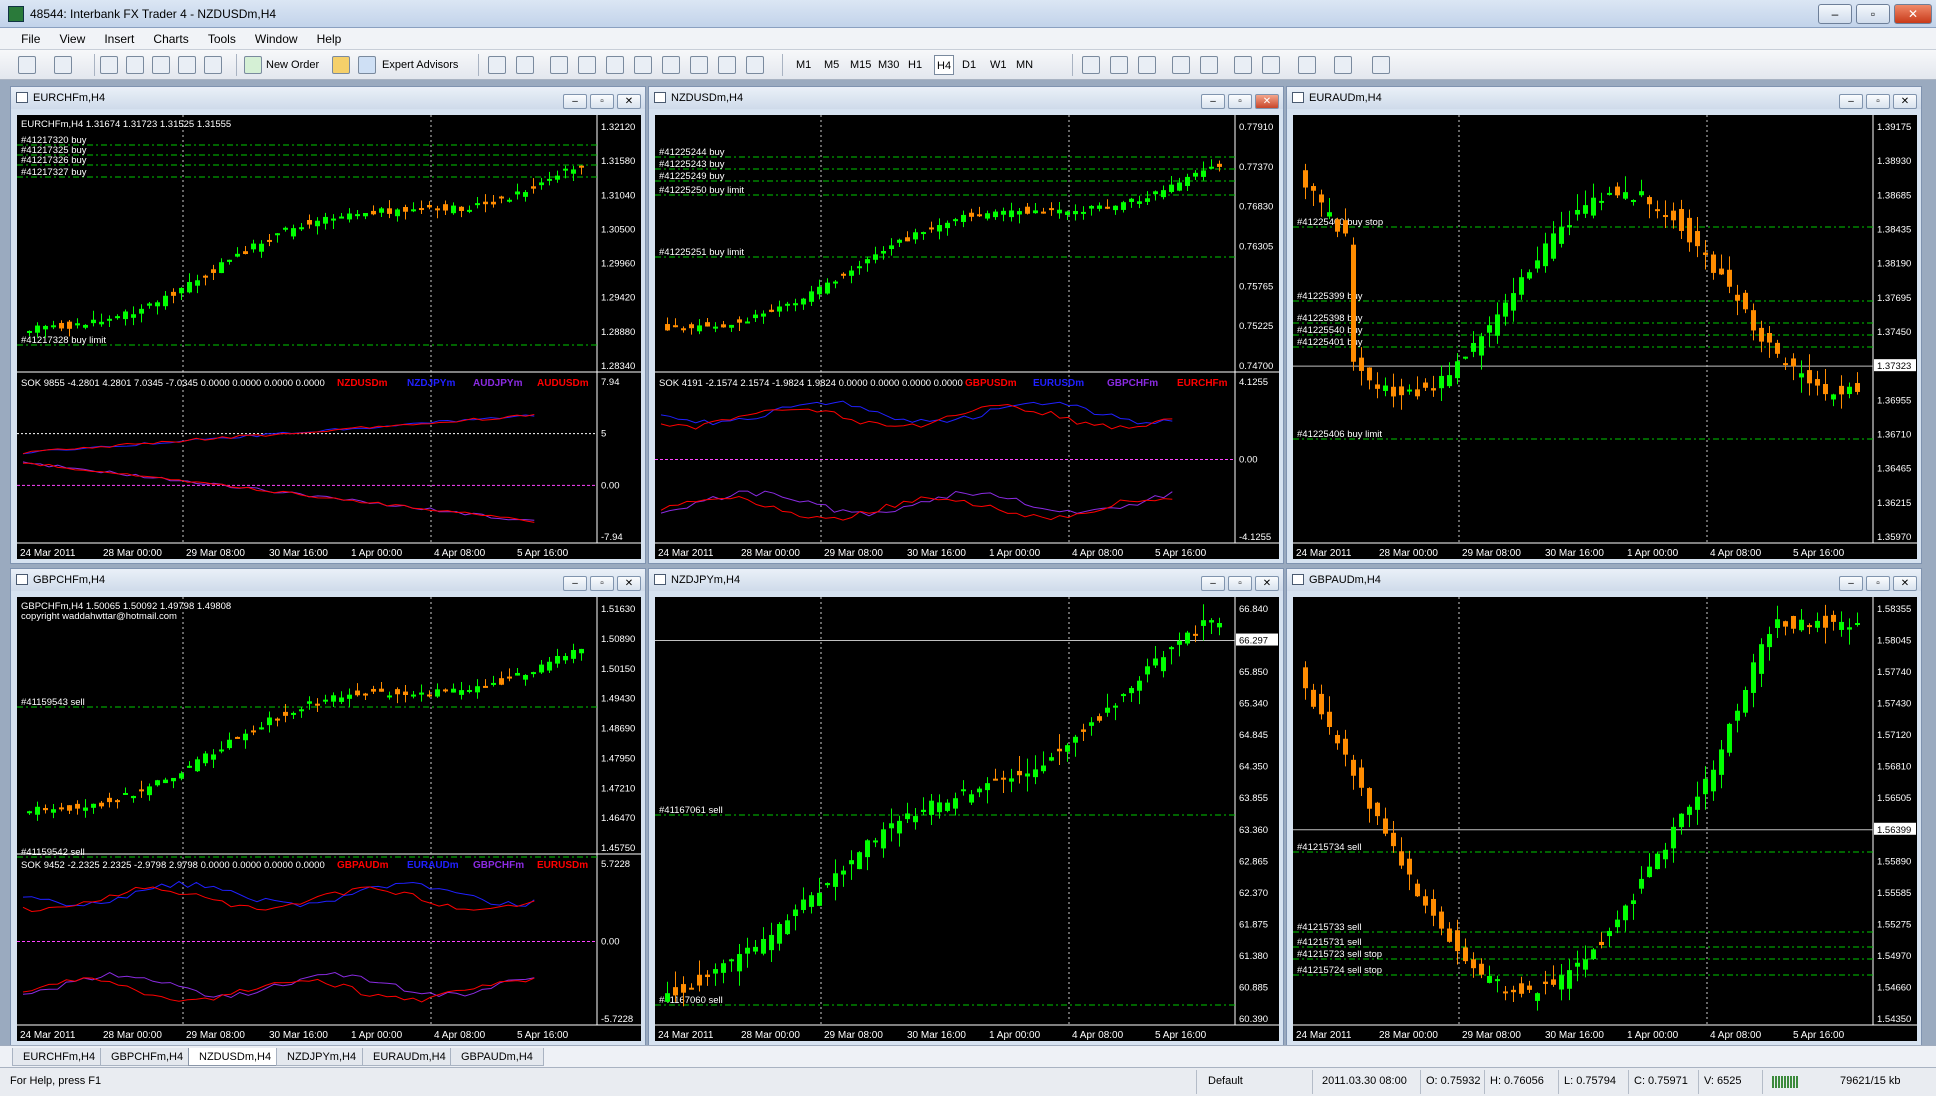 The width and height of the screenshot is (1936, 1096). Describe the element at coordinates (1091, 65) in the screenshot. I see `bar-chart-icon` at that location.